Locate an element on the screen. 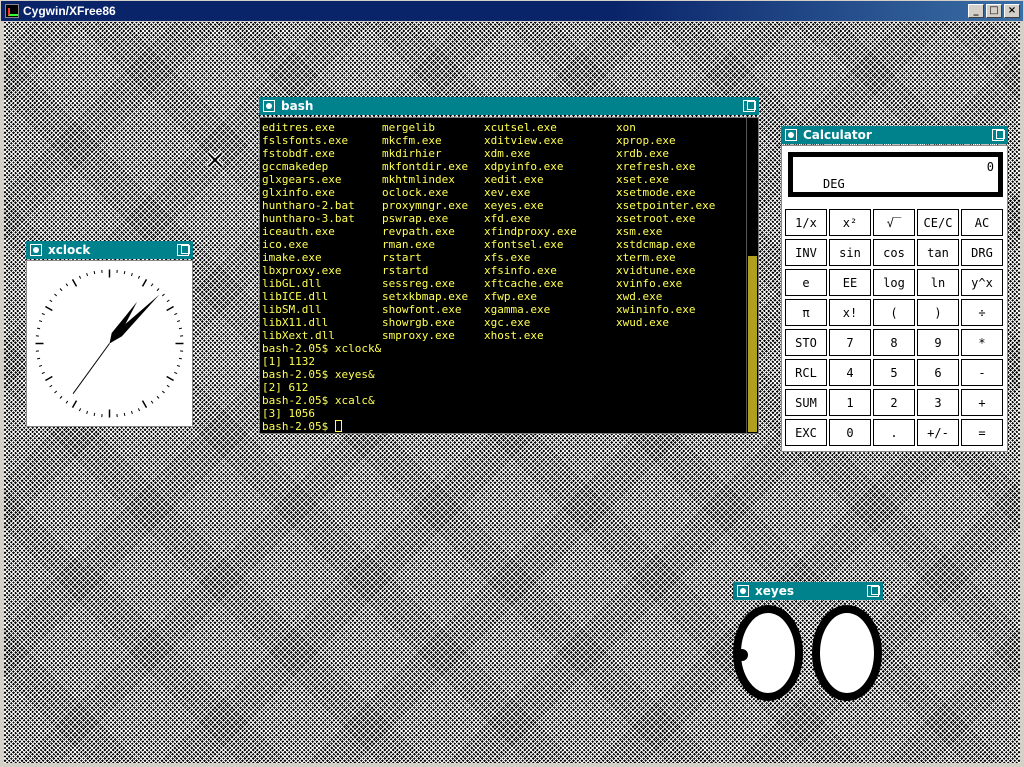 The width and height of the screenshot is (1024, 767). xeyes-titlebar: xeyes is located at coordinates (808, 591).